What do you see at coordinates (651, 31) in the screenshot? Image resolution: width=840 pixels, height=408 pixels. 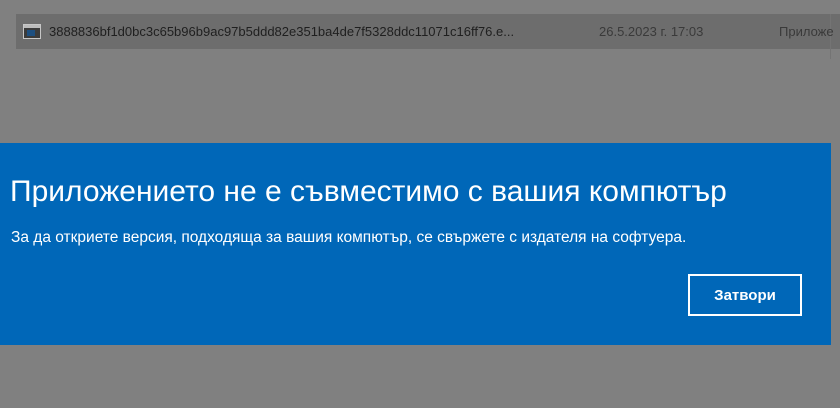 I see `file-modified-date: 26.5.2023 г. 17:03` at bounding box center [651, 31].